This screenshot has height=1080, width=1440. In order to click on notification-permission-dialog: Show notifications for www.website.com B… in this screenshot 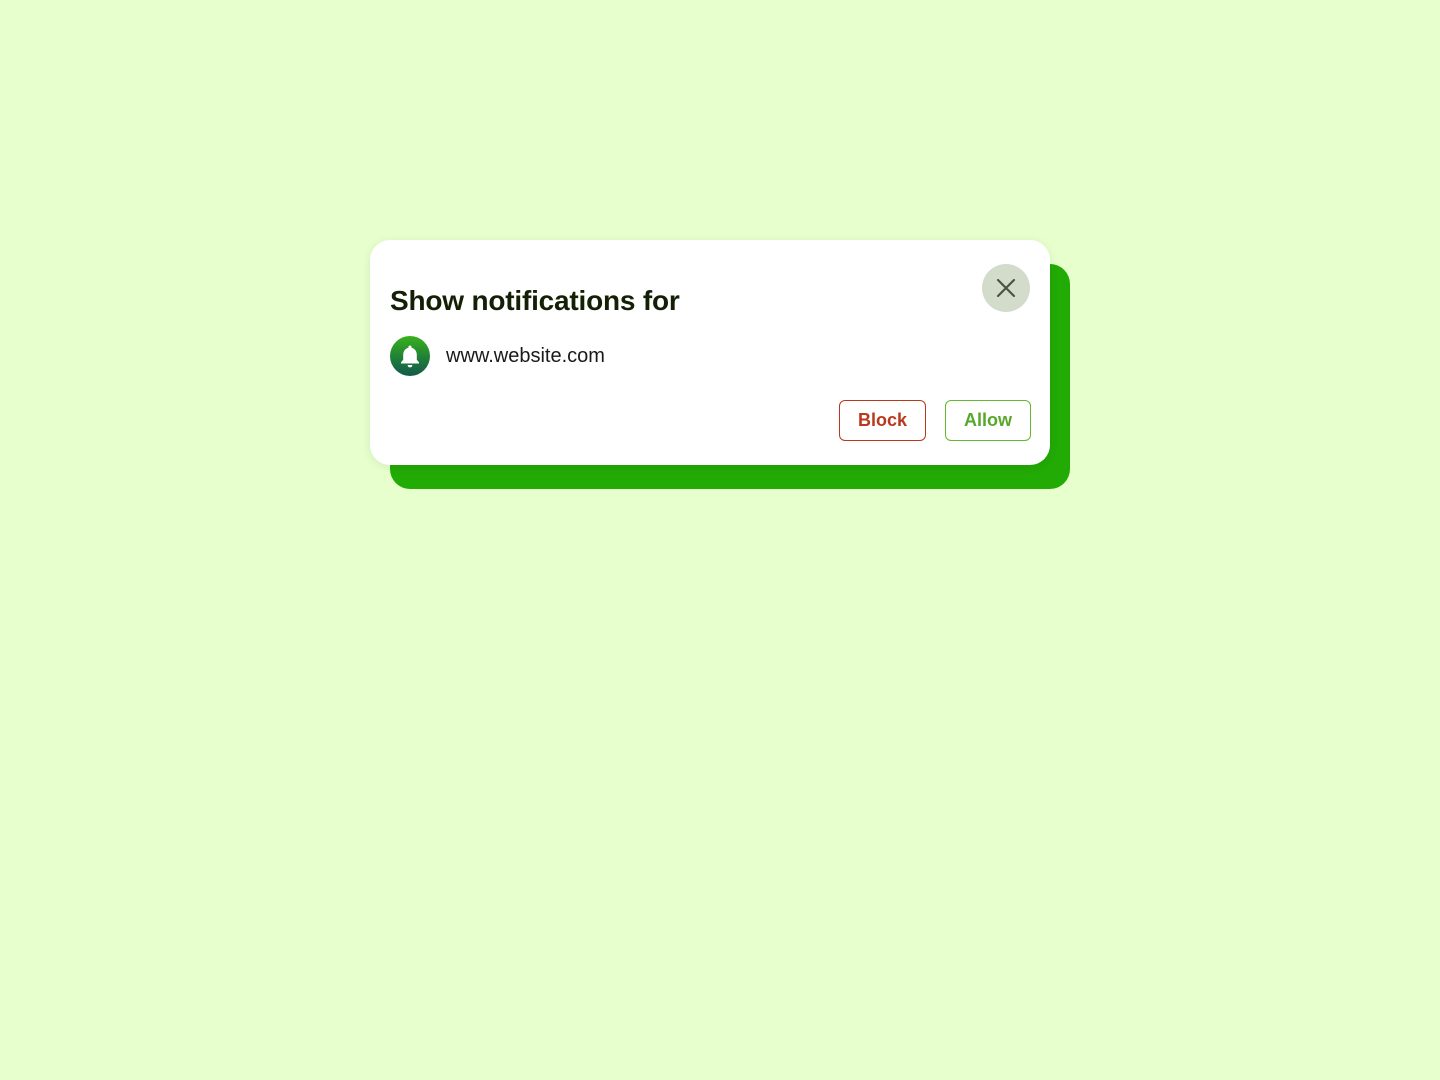, I will do `click(710, 352)`.